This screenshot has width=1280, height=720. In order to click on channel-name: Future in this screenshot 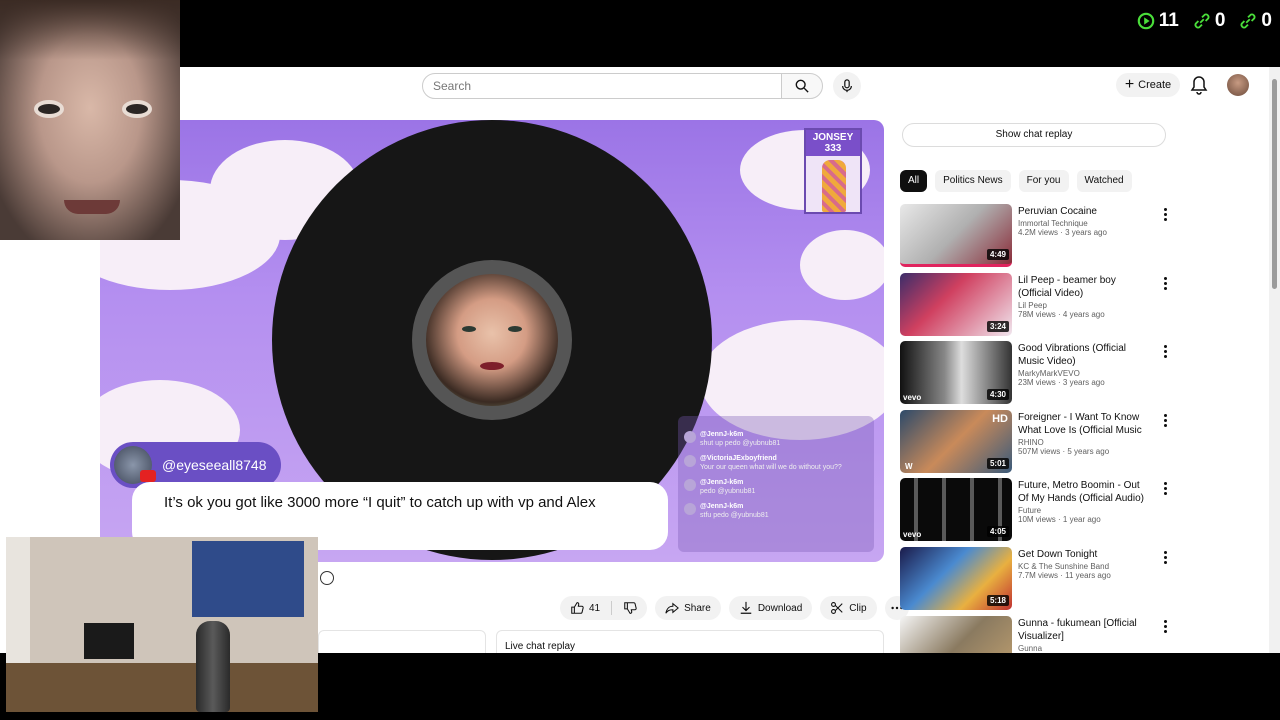, I will do `click(1088, 510)`.